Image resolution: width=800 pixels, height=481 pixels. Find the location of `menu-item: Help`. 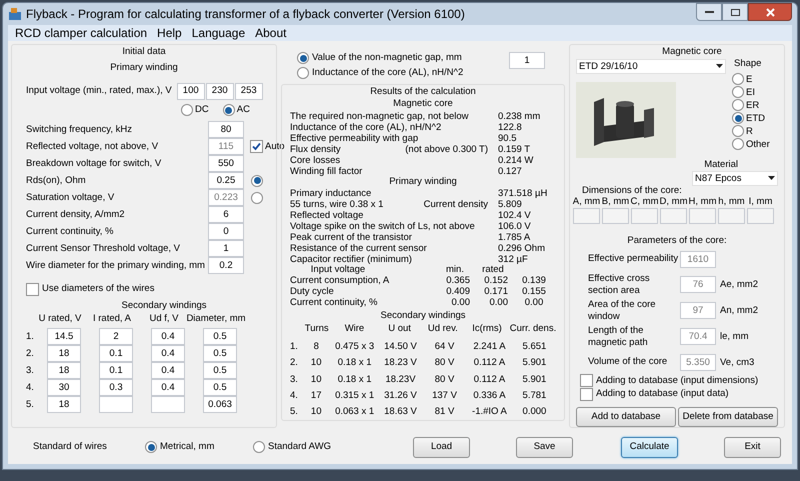

menu-item: Help is located at coordinates (169, 32).